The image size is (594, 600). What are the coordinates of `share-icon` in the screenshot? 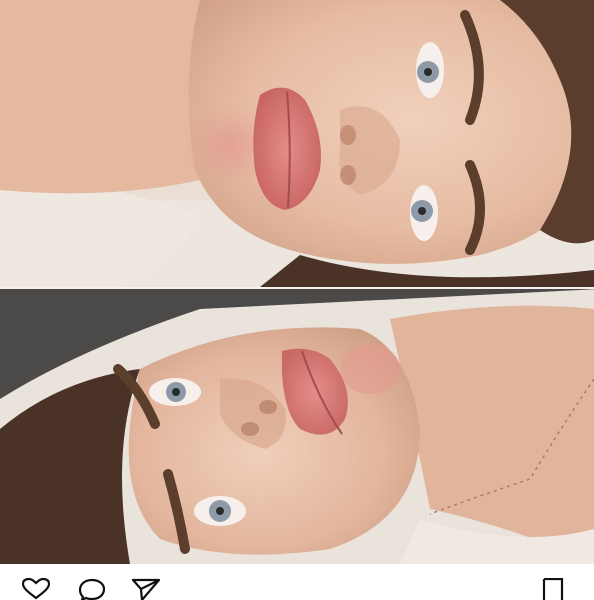 It's located at (146, 589).